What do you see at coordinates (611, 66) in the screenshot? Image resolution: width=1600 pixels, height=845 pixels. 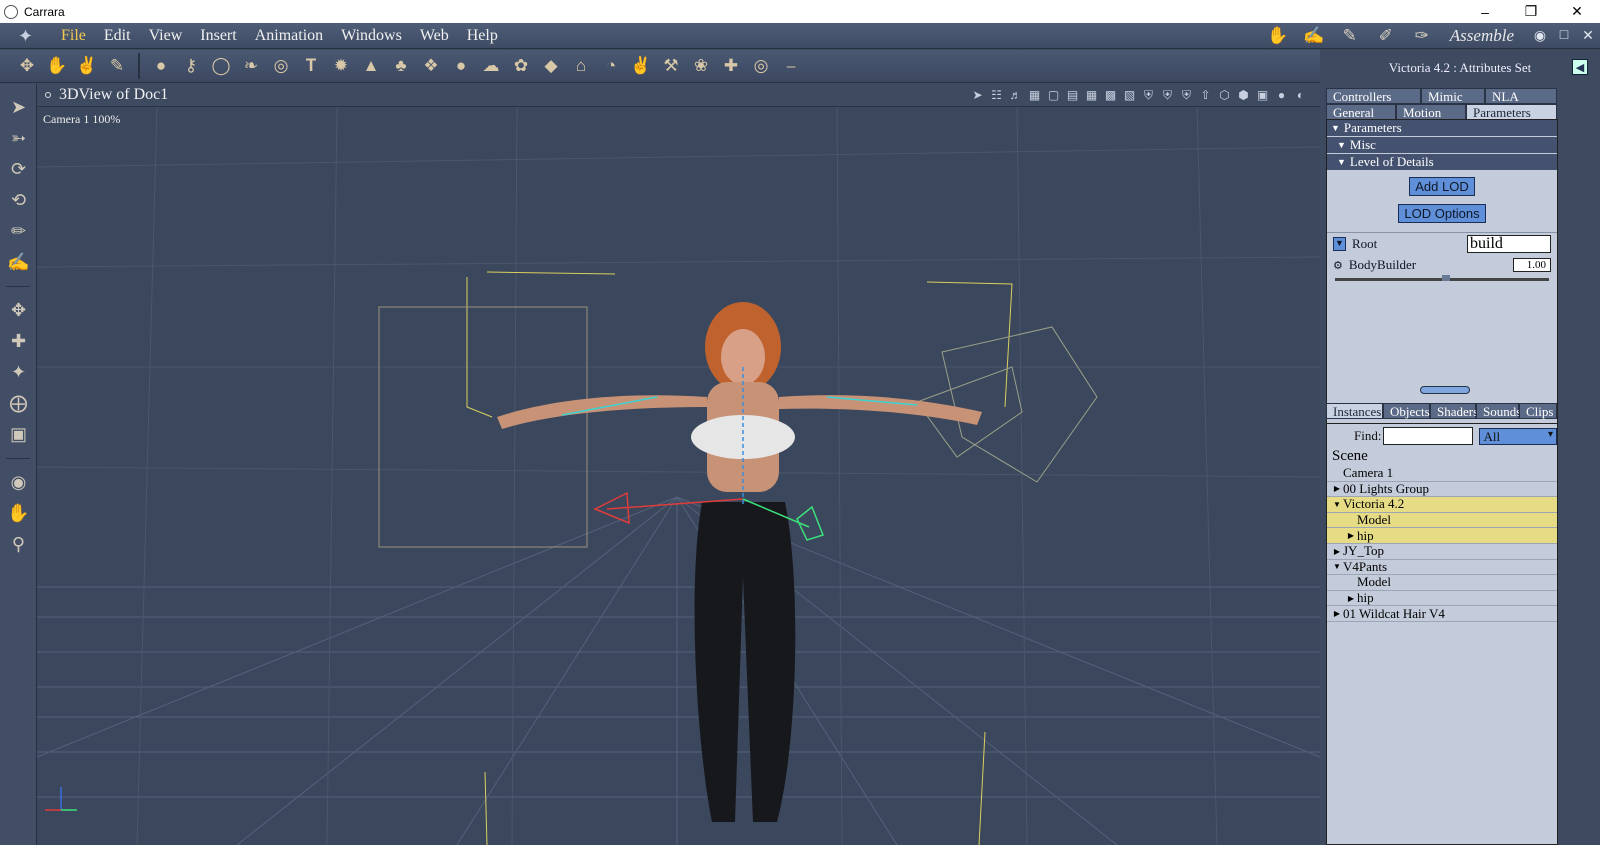 I see `bowl-icon: ◔` at bounding box center [611, 66].